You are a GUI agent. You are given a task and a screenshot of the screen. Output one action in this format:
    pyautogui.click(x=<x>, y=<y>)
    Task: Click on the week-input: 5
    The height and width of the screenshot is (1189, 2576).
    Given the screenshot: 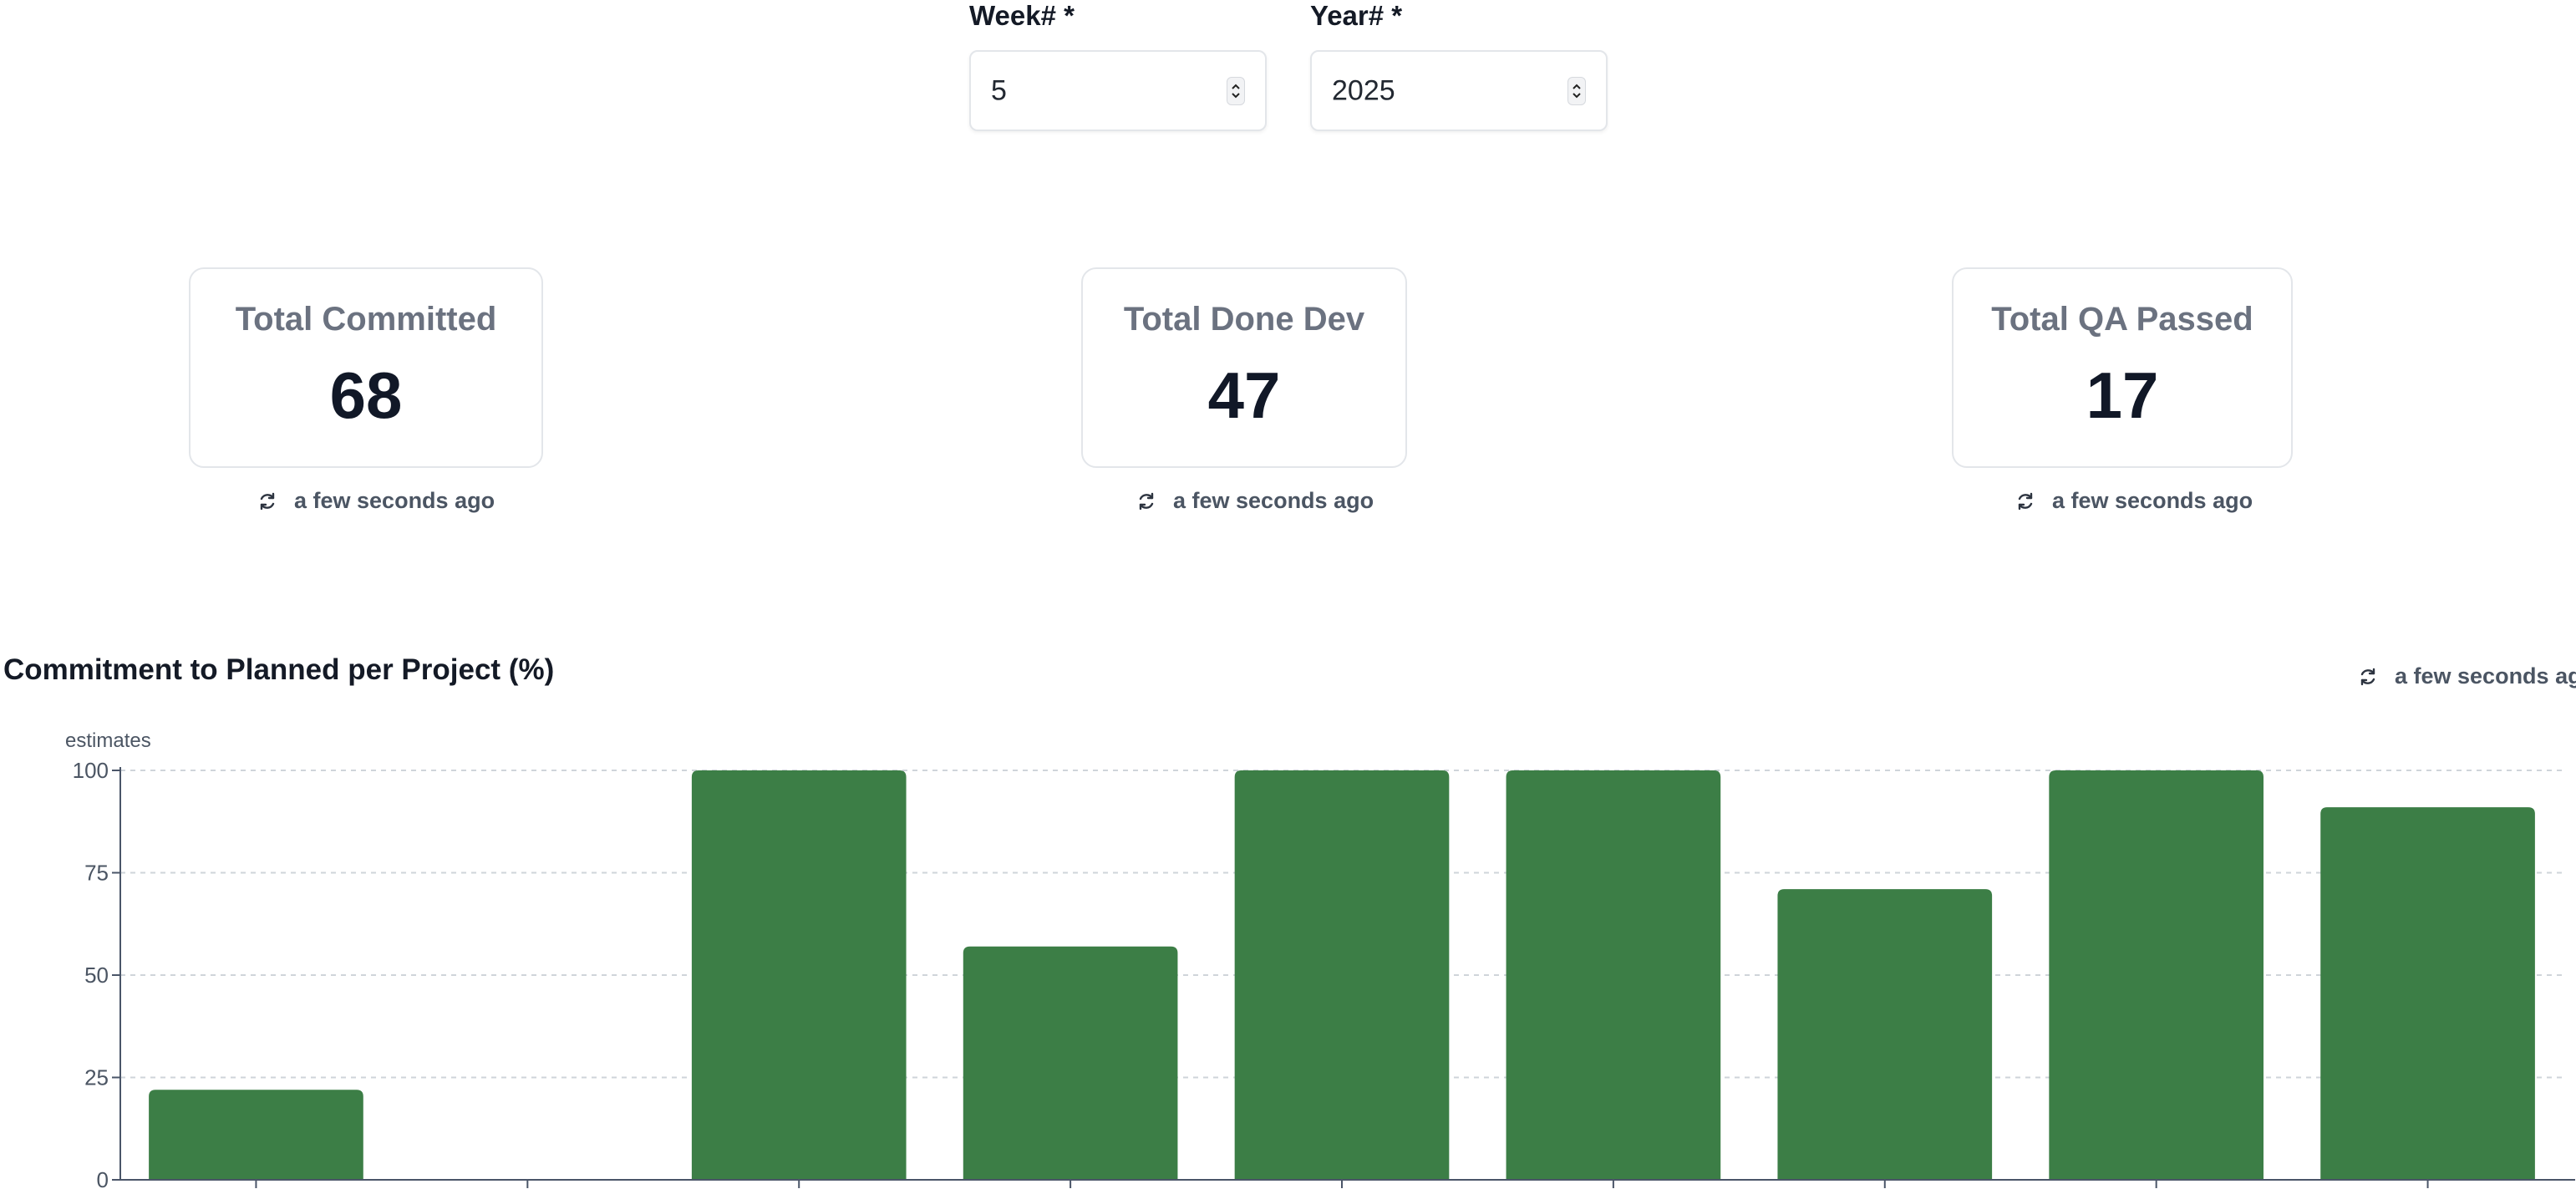 What is the action you would take?
    pyautogui.click(x=1118, y=90)
    